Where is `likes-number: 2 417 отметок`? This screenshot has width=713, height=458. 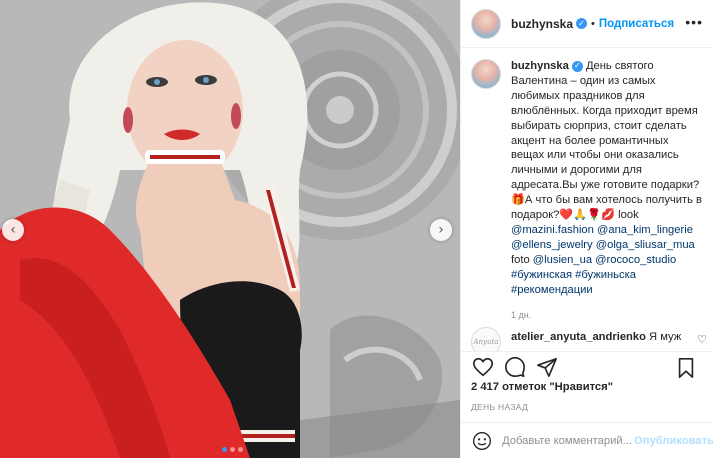
likes-number: 2 417 отметок is located at coordinates (509, 387).